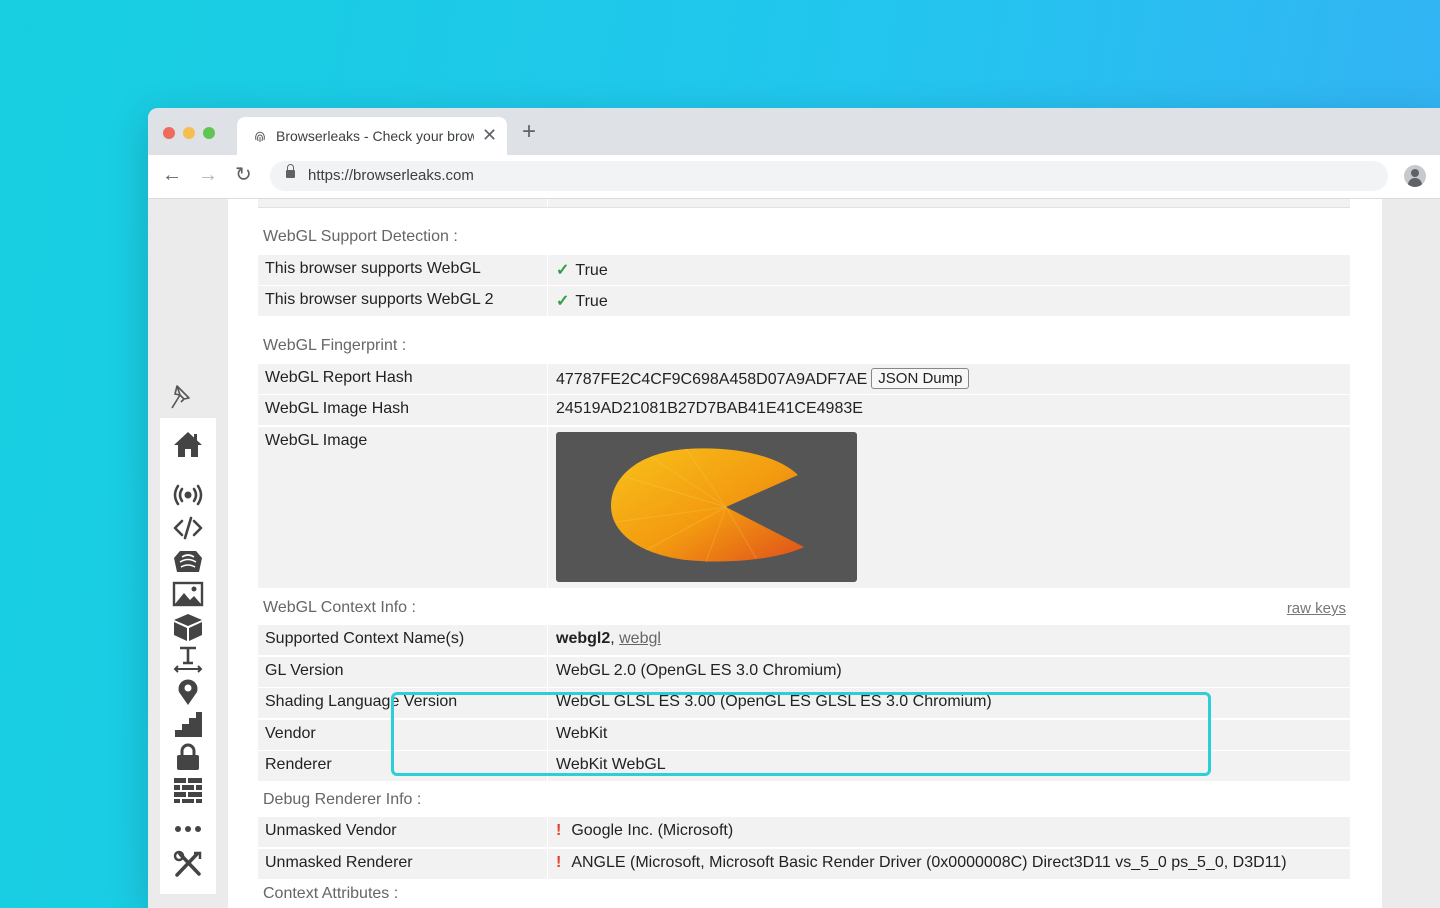 This screenshot has width=1440, height=908. What do you see at coordinates (188, 692) in the screenshot?
I see `location-icon` at bounding box center [188, 692].